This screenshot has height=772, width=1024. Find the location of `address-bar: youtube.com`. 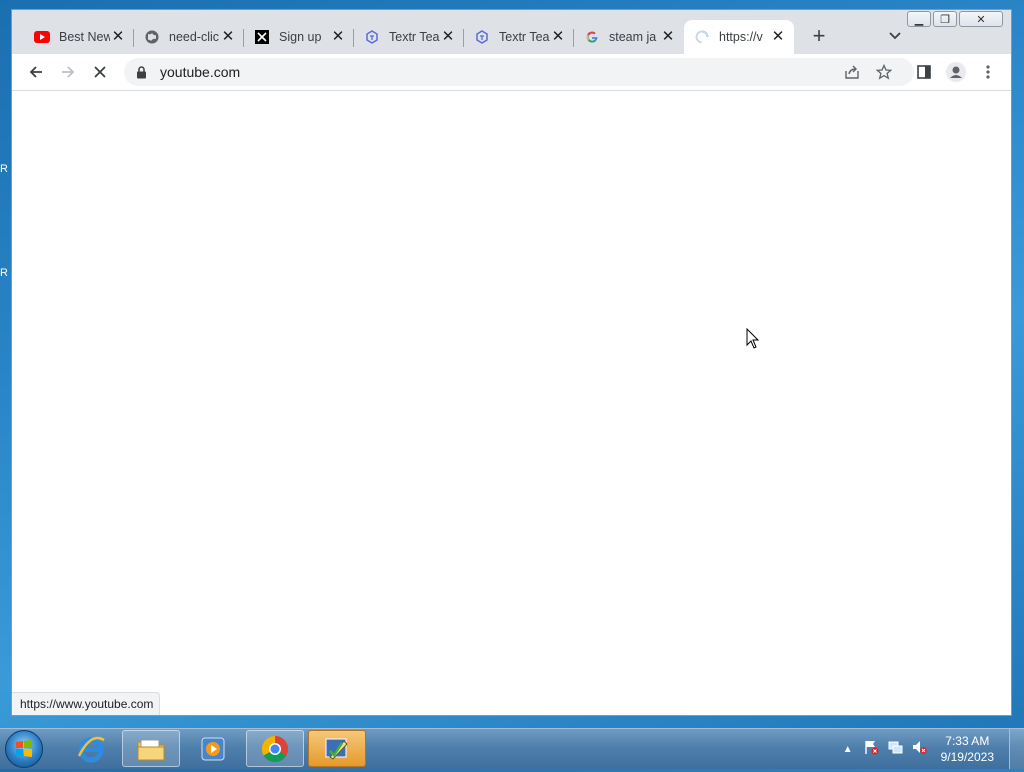

address-bar: youtube.com is located at coordinates (519, 72).